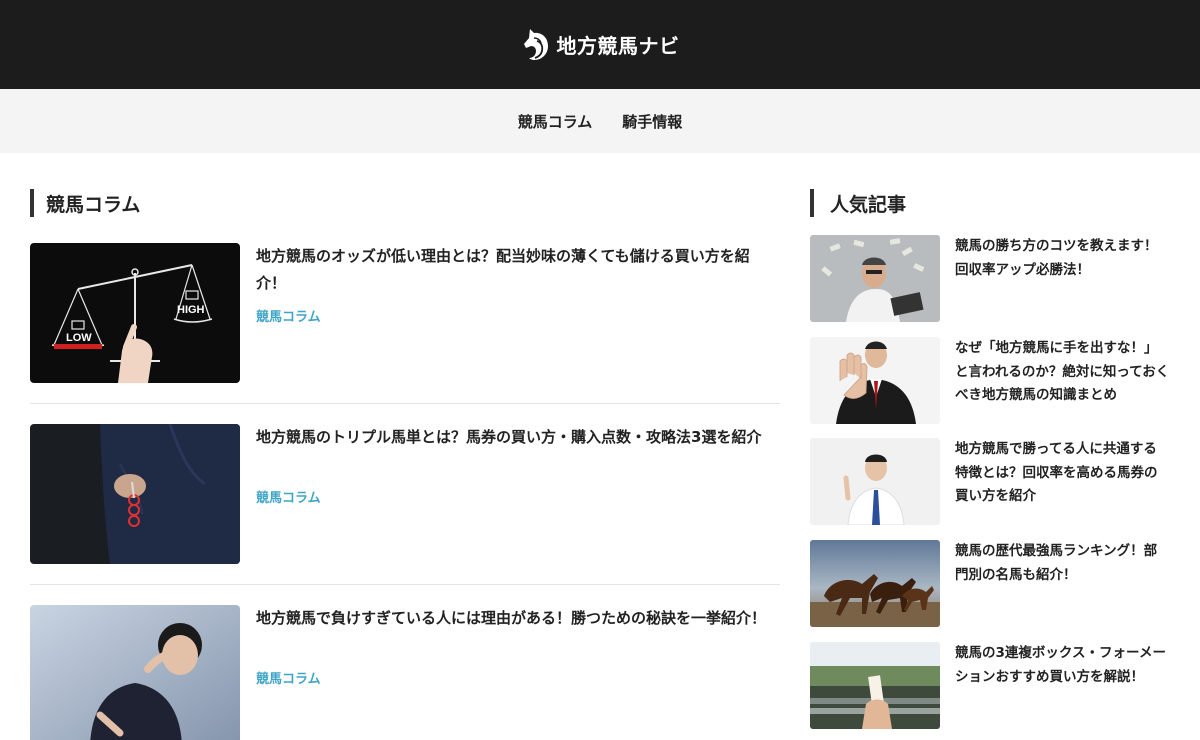  I want to click on site-header: 地方競馬ナビ, so click(600, 44).